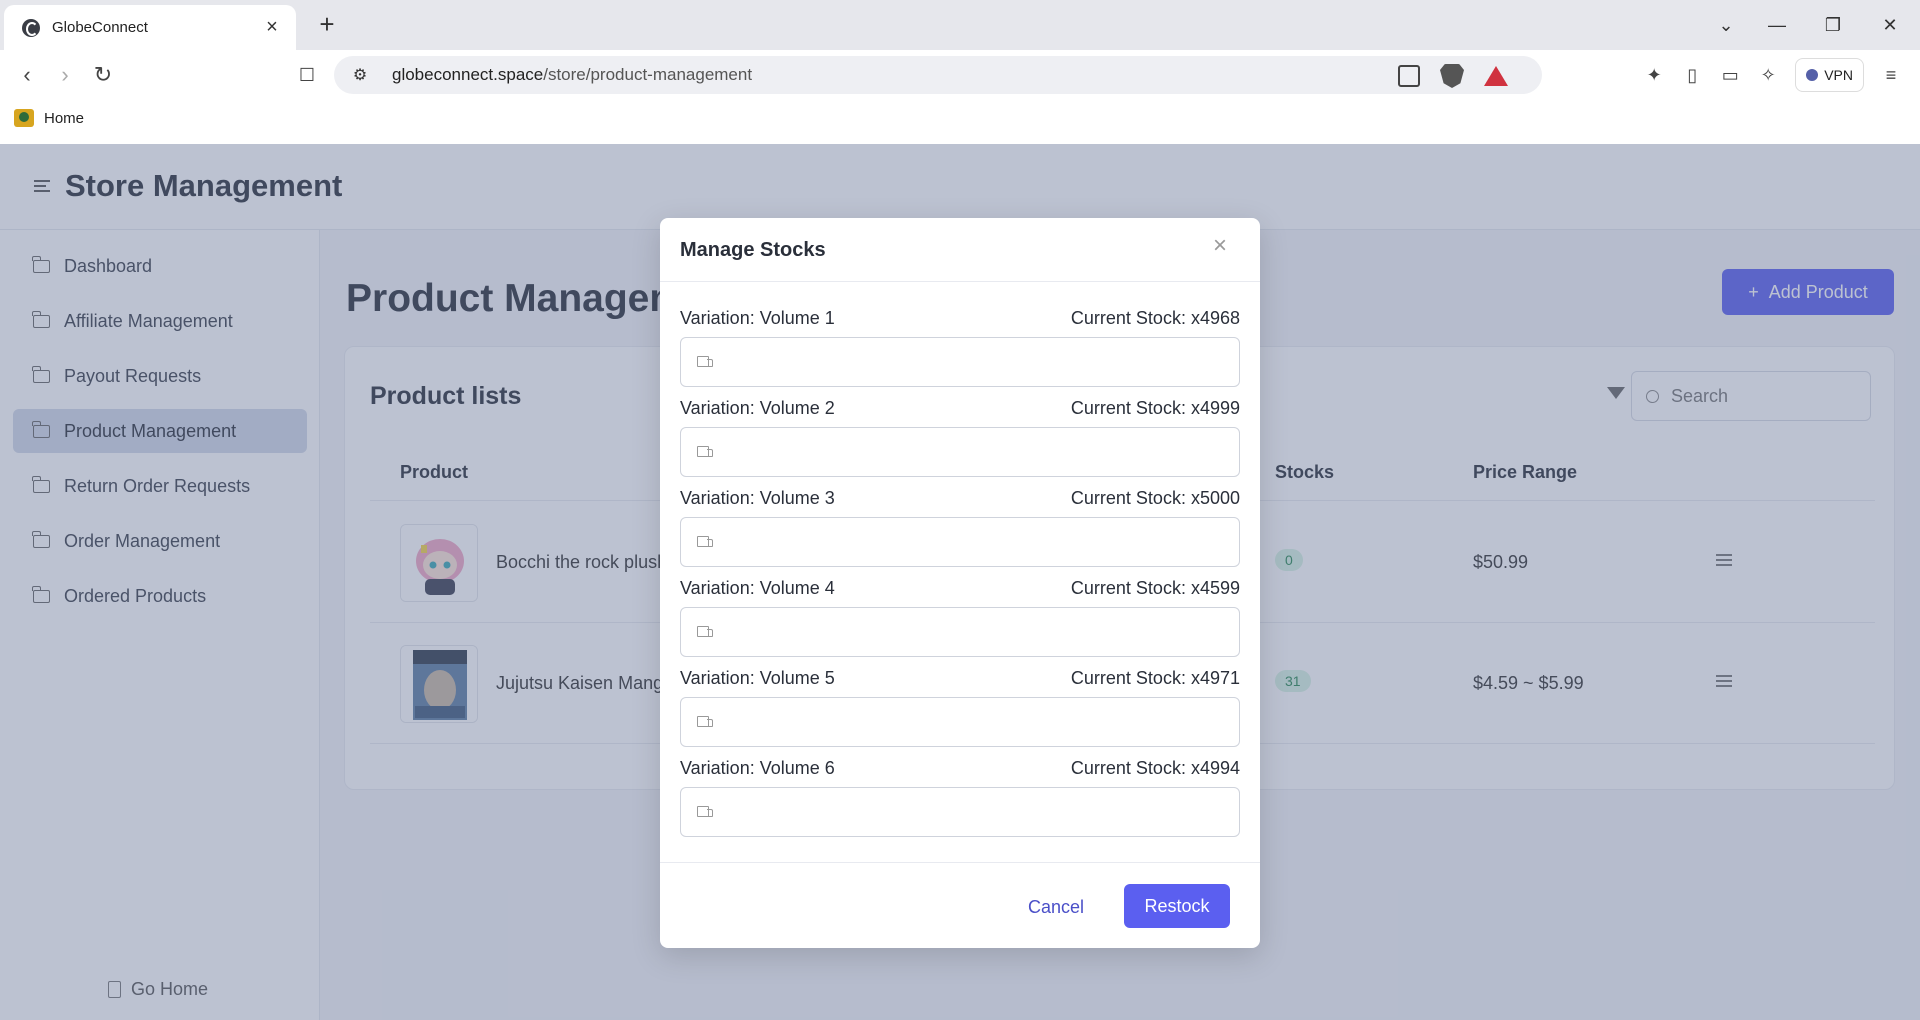 The image size is (1920, 1020). I want to click on restock-button: Restock, so click(1177, 906).